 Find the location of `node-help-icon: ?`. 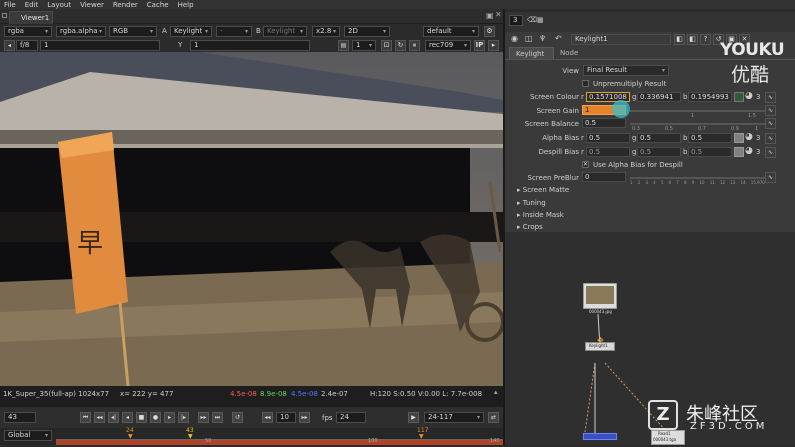

node-help-icon: ? is located at coordinates (705, 39).